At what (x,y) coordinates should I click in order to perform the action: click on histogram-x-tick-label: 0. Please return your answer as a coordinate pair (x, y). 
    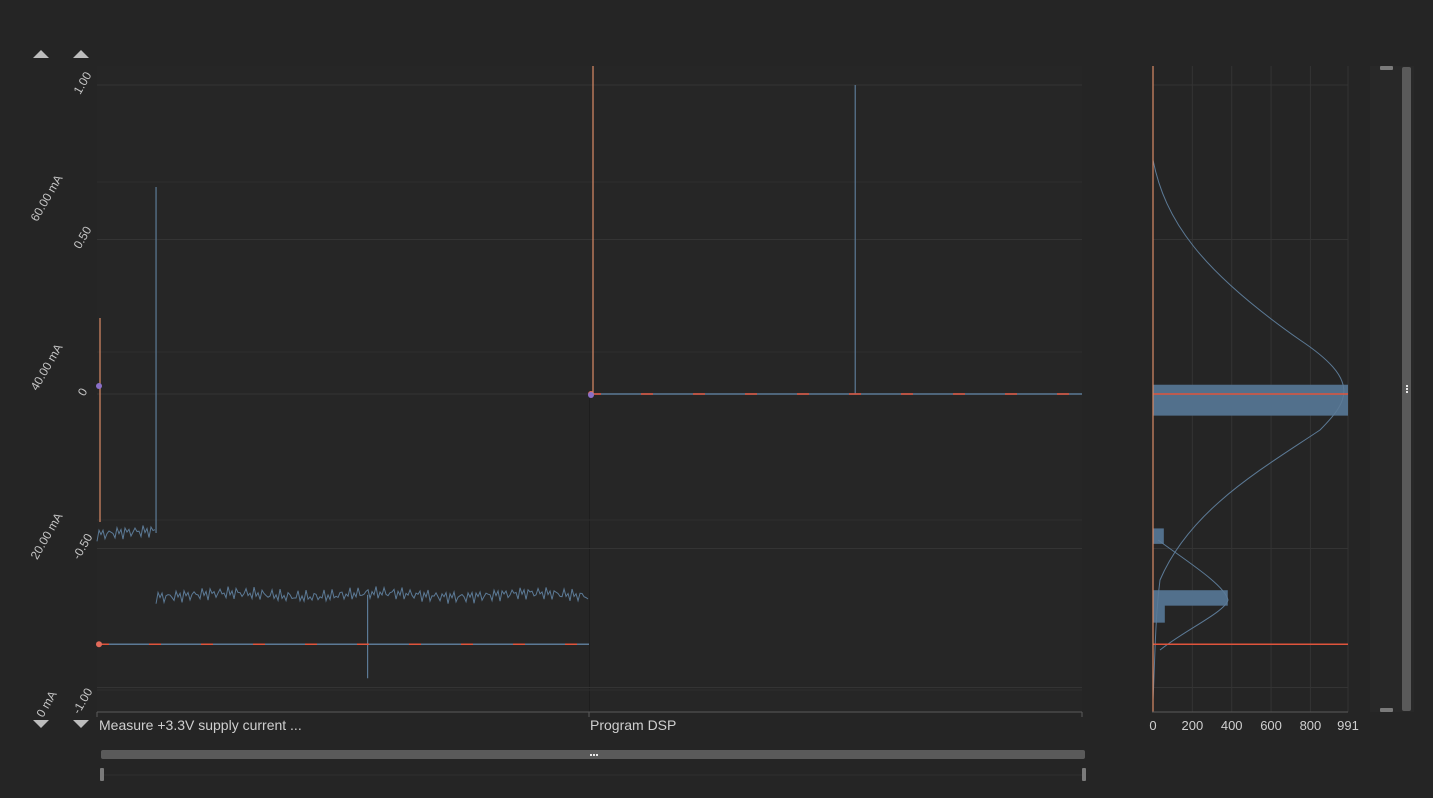
    Looking at the image, I should click on (1152, 725).